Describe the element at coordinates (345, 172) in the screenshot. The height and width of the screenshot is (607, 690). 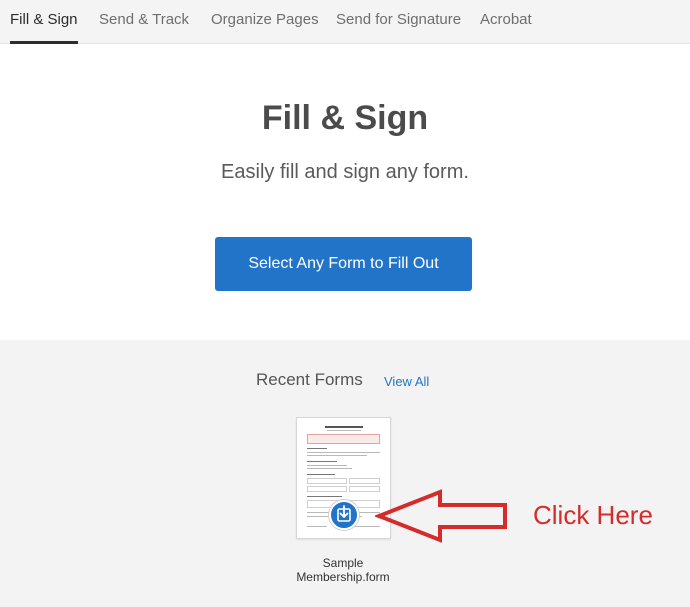
I see `page-subtitle: Easily fill and sign any form.` at that location.